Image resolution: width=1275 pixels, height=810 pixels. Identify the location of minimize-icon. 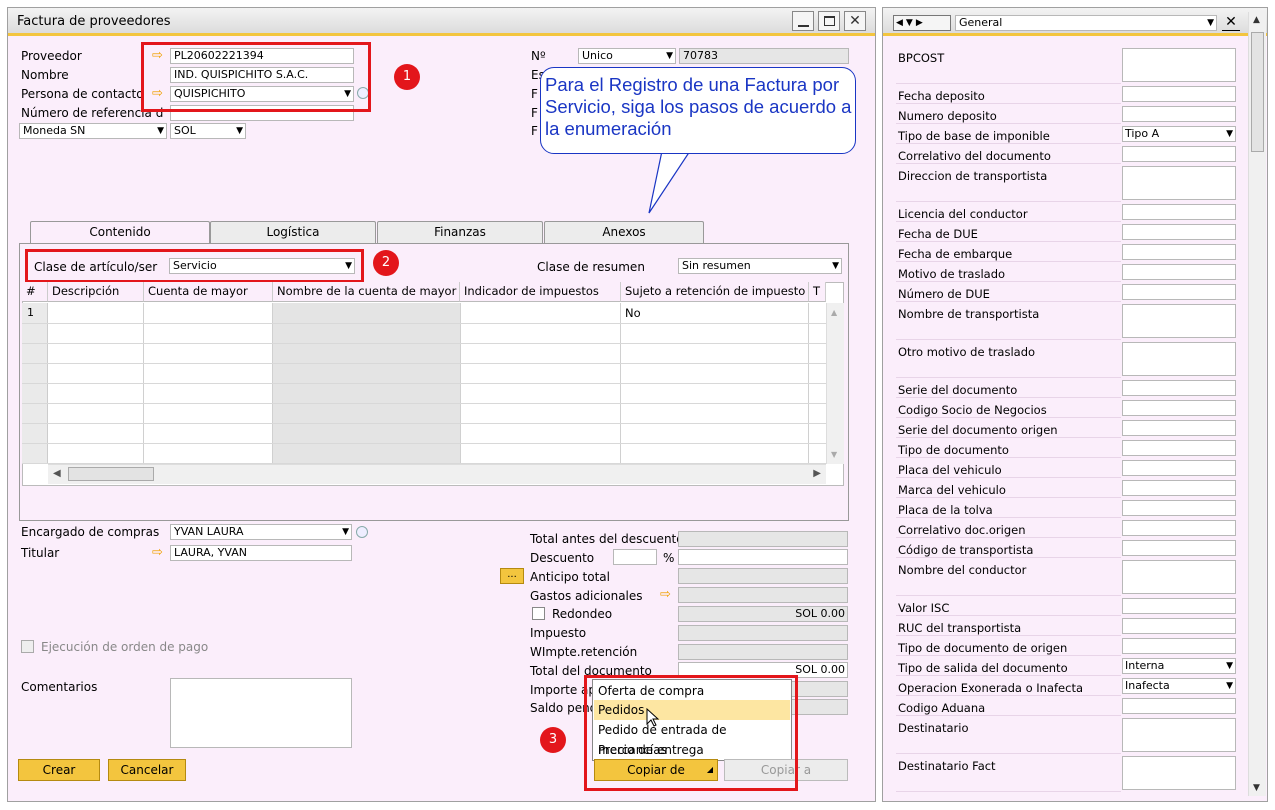
(803, 21).